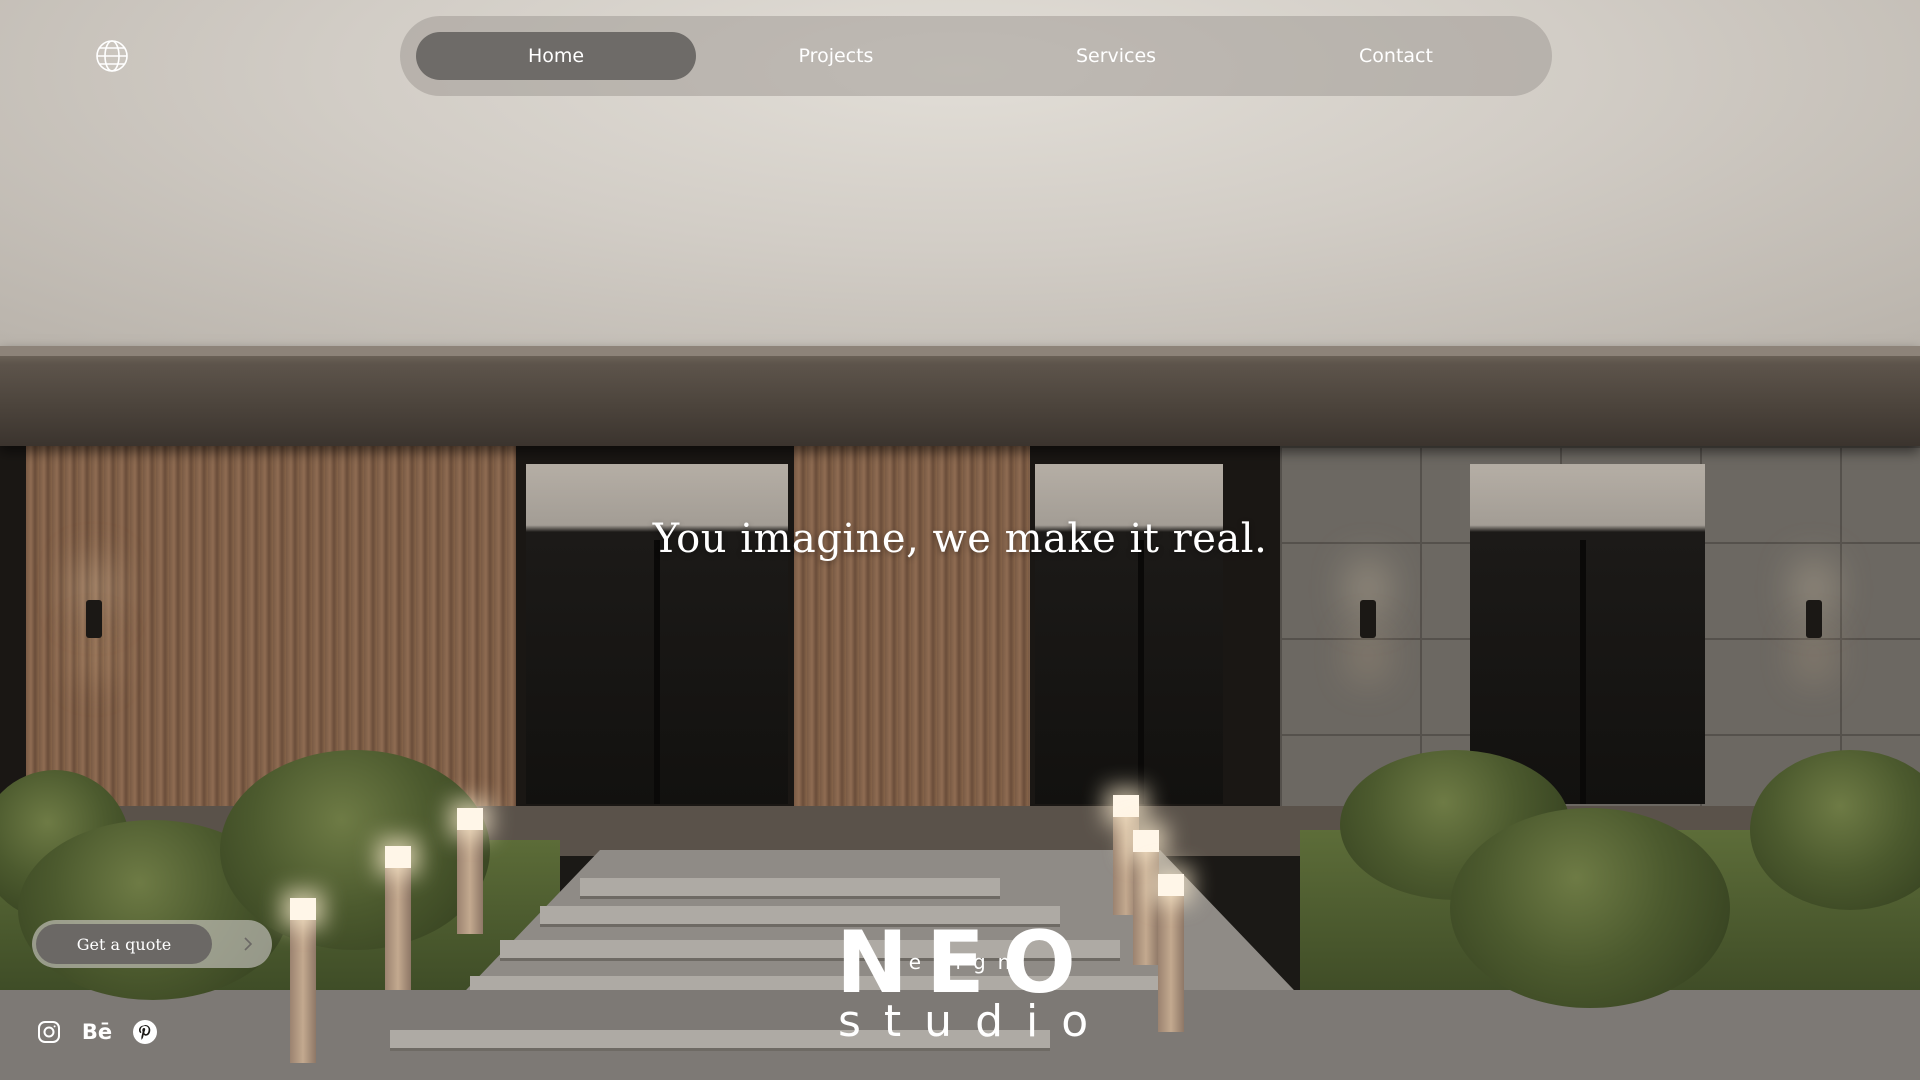 This screenshot has height=1080, width=1920. I want to click on pinterest-icon, so click(145, 1032).